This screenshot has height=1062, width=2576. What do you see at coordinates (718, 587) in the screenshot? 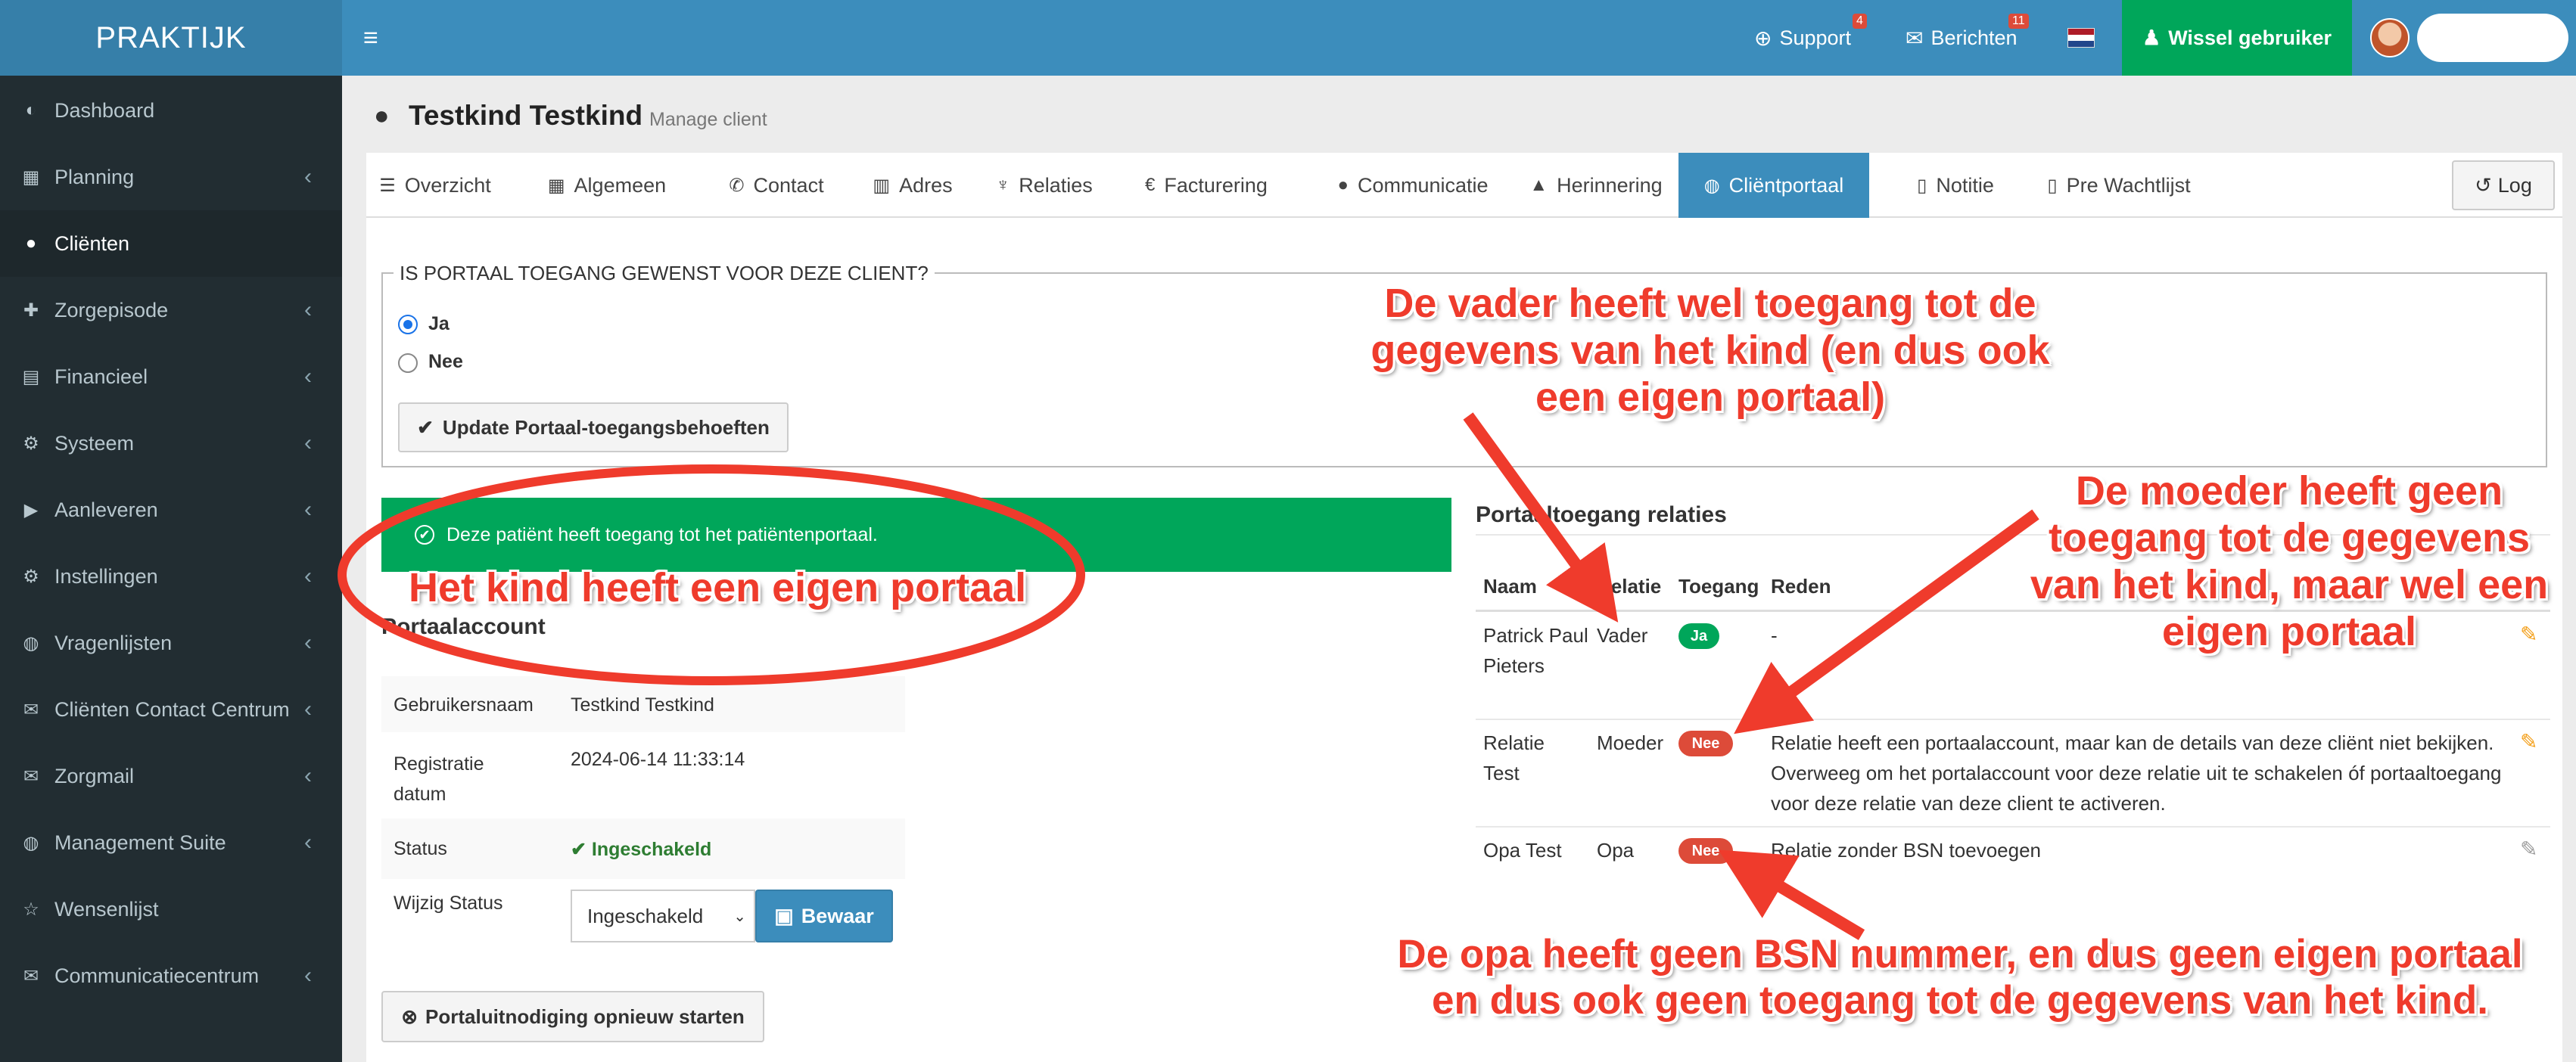
I see `annotation-kind: Het kind heeft een eigen portaal` at bounding box center [718, 587].